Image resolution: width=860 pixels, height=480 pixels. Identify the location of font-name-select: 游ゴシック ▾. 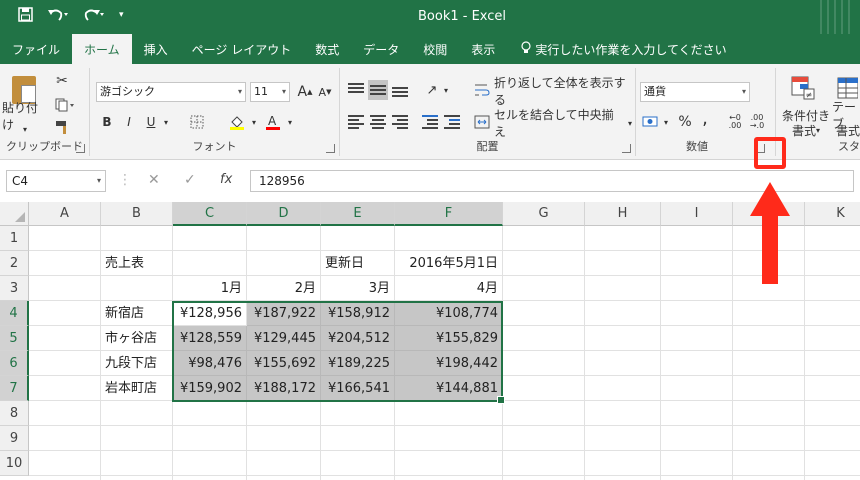
(171, 92).